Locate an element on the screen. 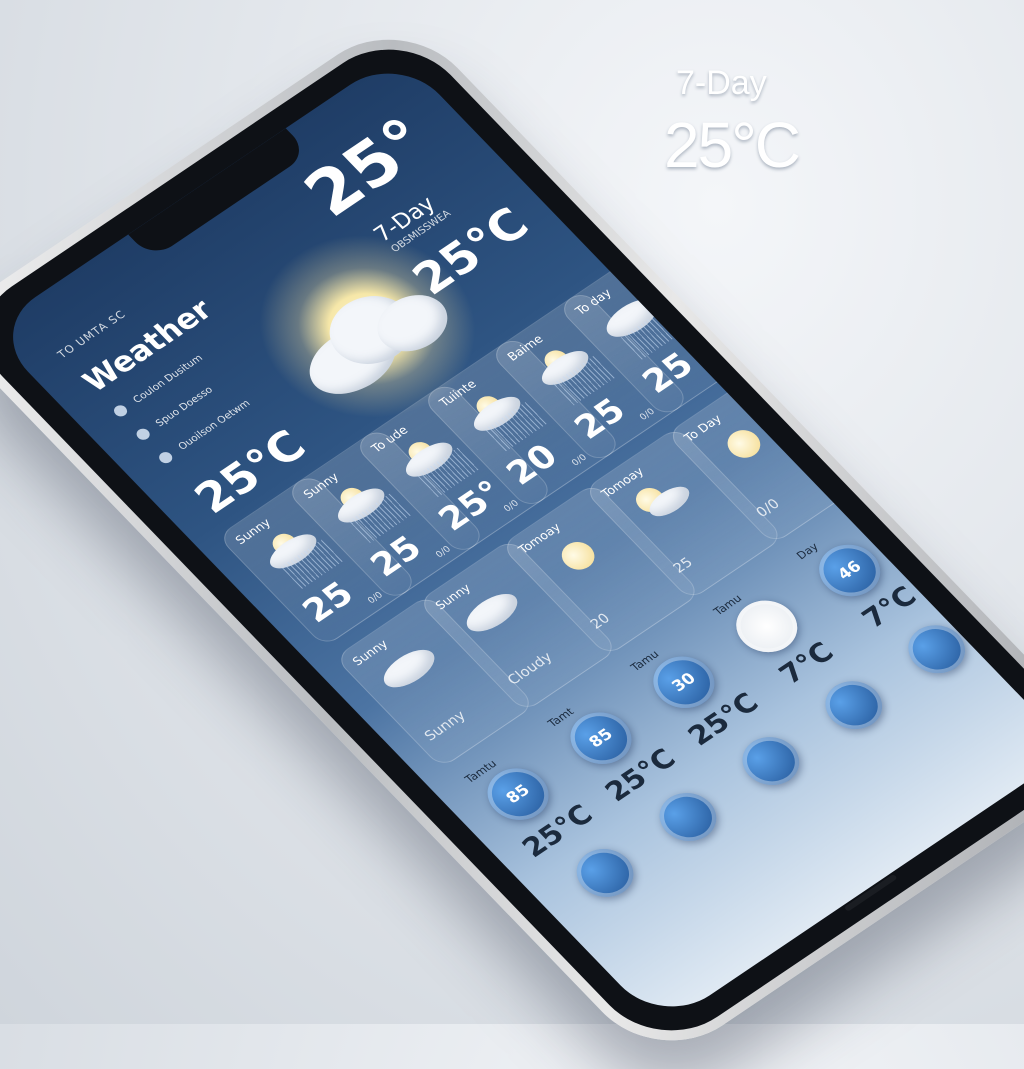 This screenshot has width=1024, height=1069. forecast-caption: 0/0 is located at coordinates (768, 508).